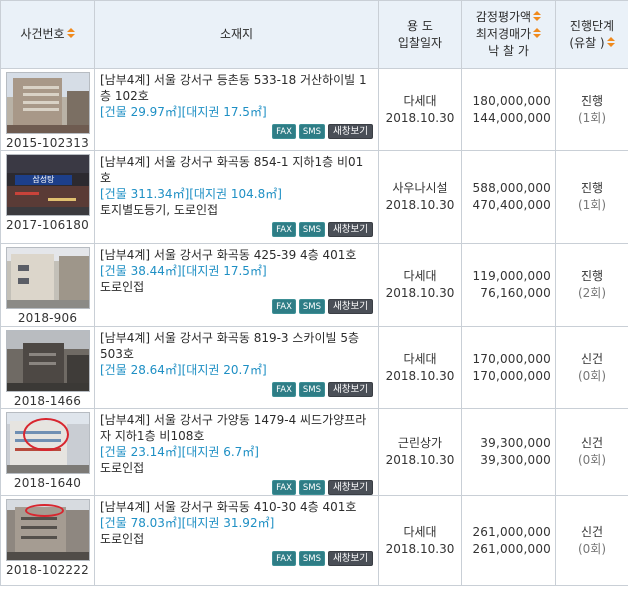 The height and width of the screenshot is (590, 628). What do you see at coordinates (159, 210) in the screenshot?
I see `note-text: 토지별도등기, 도로인접` at bounding box center [159, 210].